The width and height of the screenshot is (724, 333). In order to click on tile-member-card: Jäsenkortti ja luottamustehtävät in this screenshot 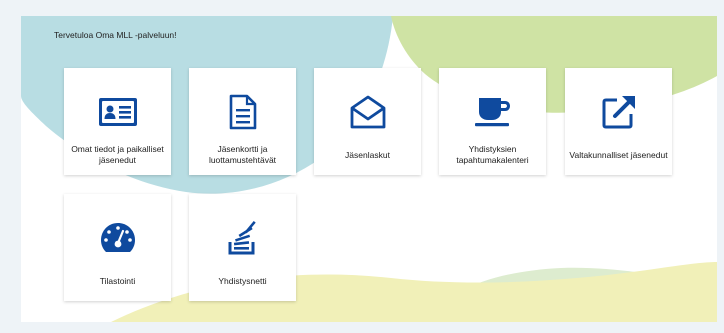, I will do `click(242, 121)`.